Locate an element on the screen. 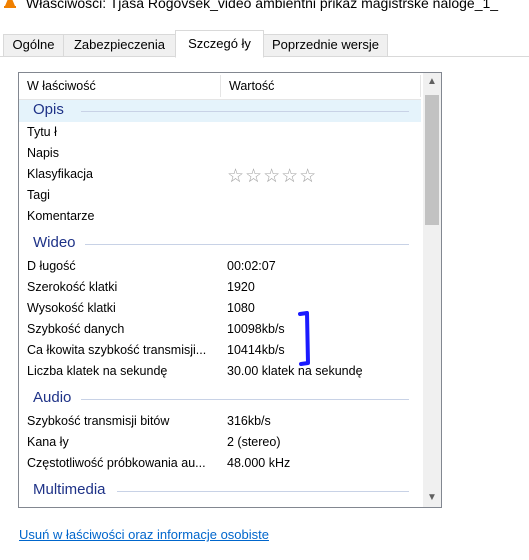 The image size is (529, 560). list-item: Klasyfikacja ☆☆☆☆☆ is located at coordinates (220, 176).